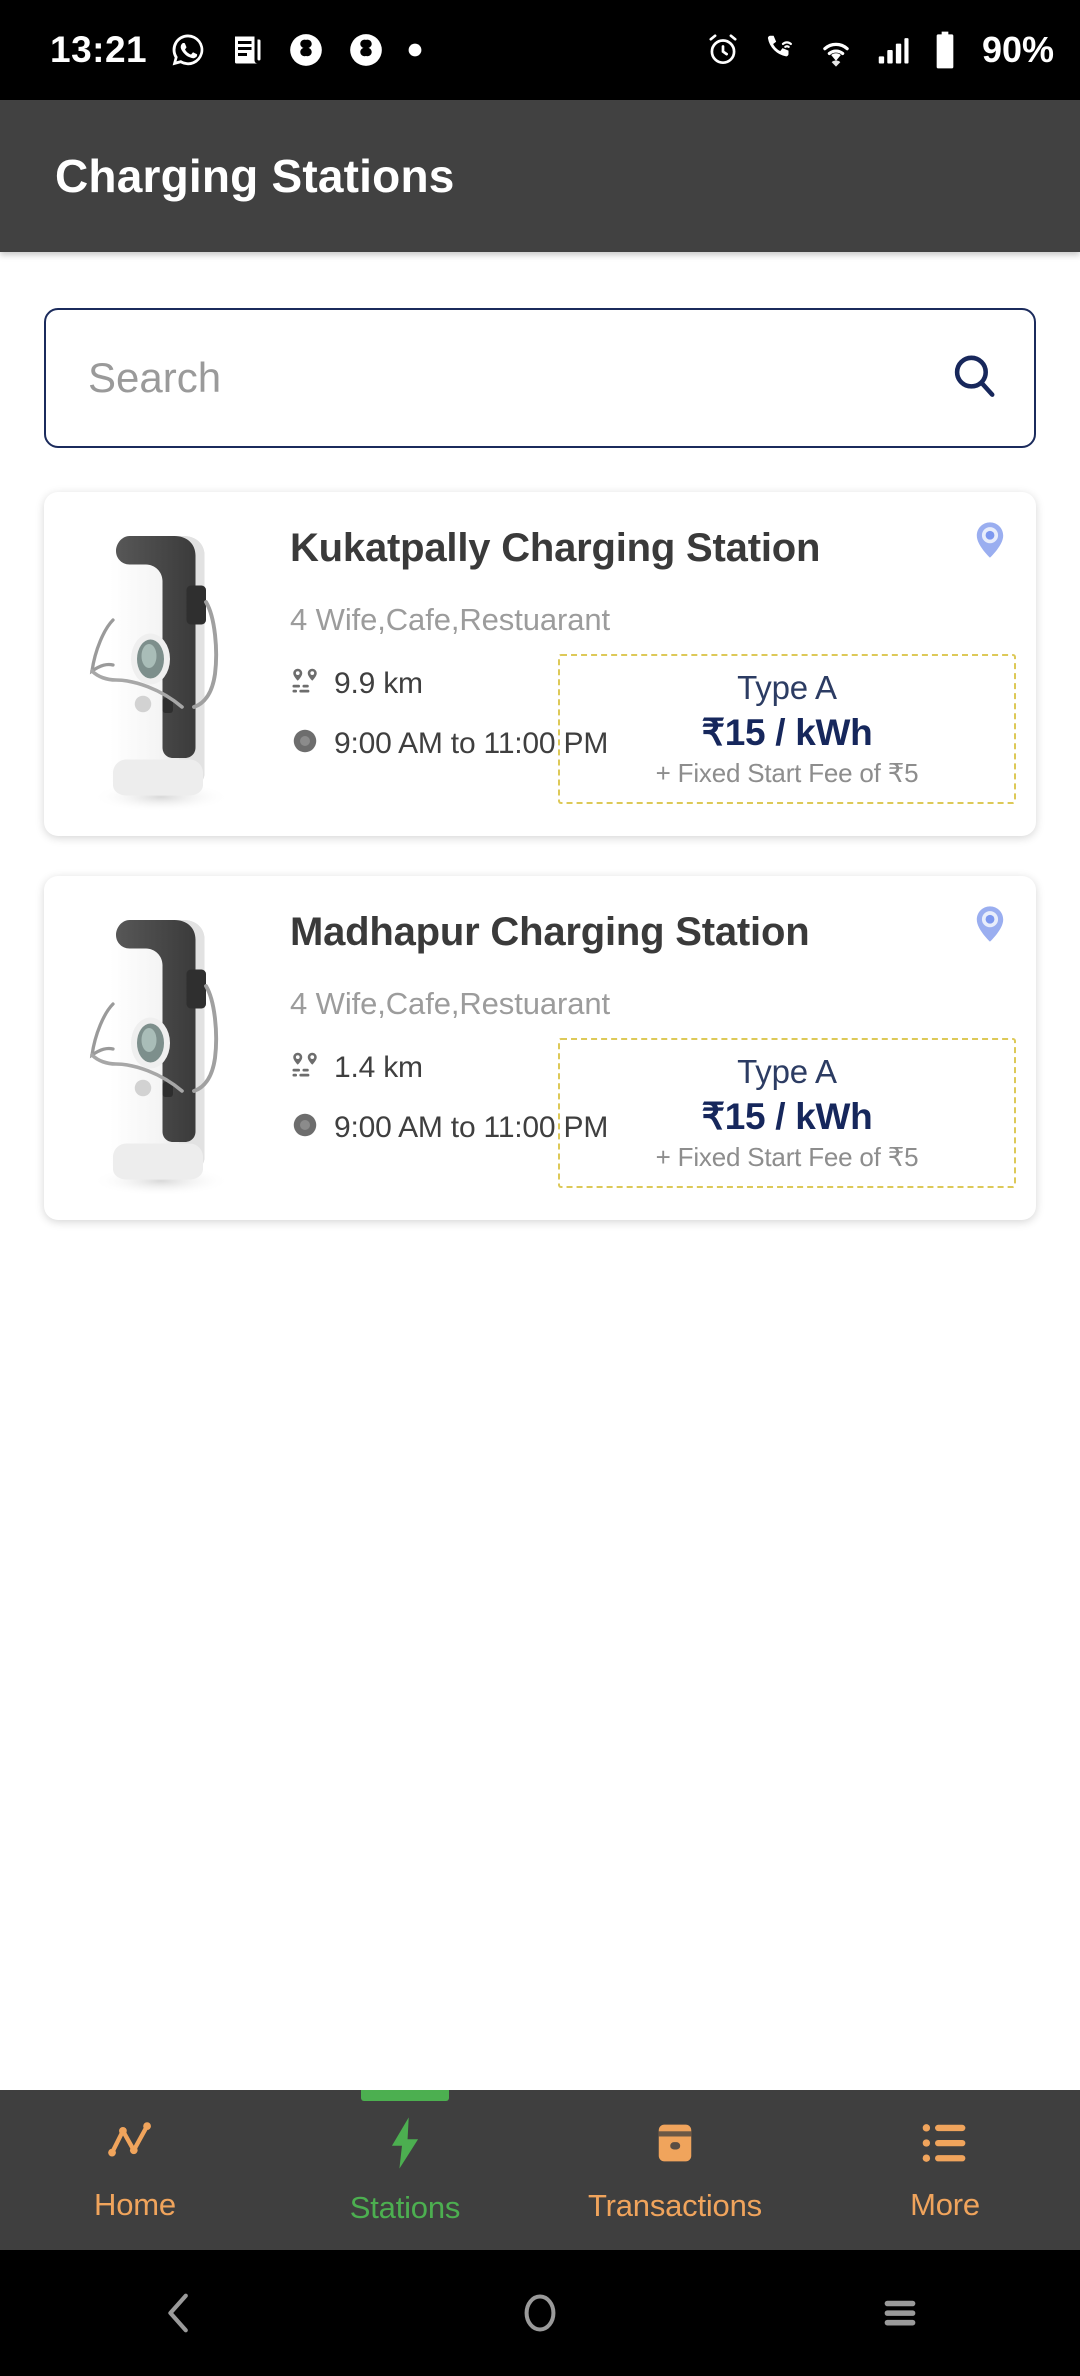 This screenshot has height=2376, width=1080. What do you see at coordinates (836, 54) in the screenshot?
I see `wifi-icon` at bounding box center [836, 54].